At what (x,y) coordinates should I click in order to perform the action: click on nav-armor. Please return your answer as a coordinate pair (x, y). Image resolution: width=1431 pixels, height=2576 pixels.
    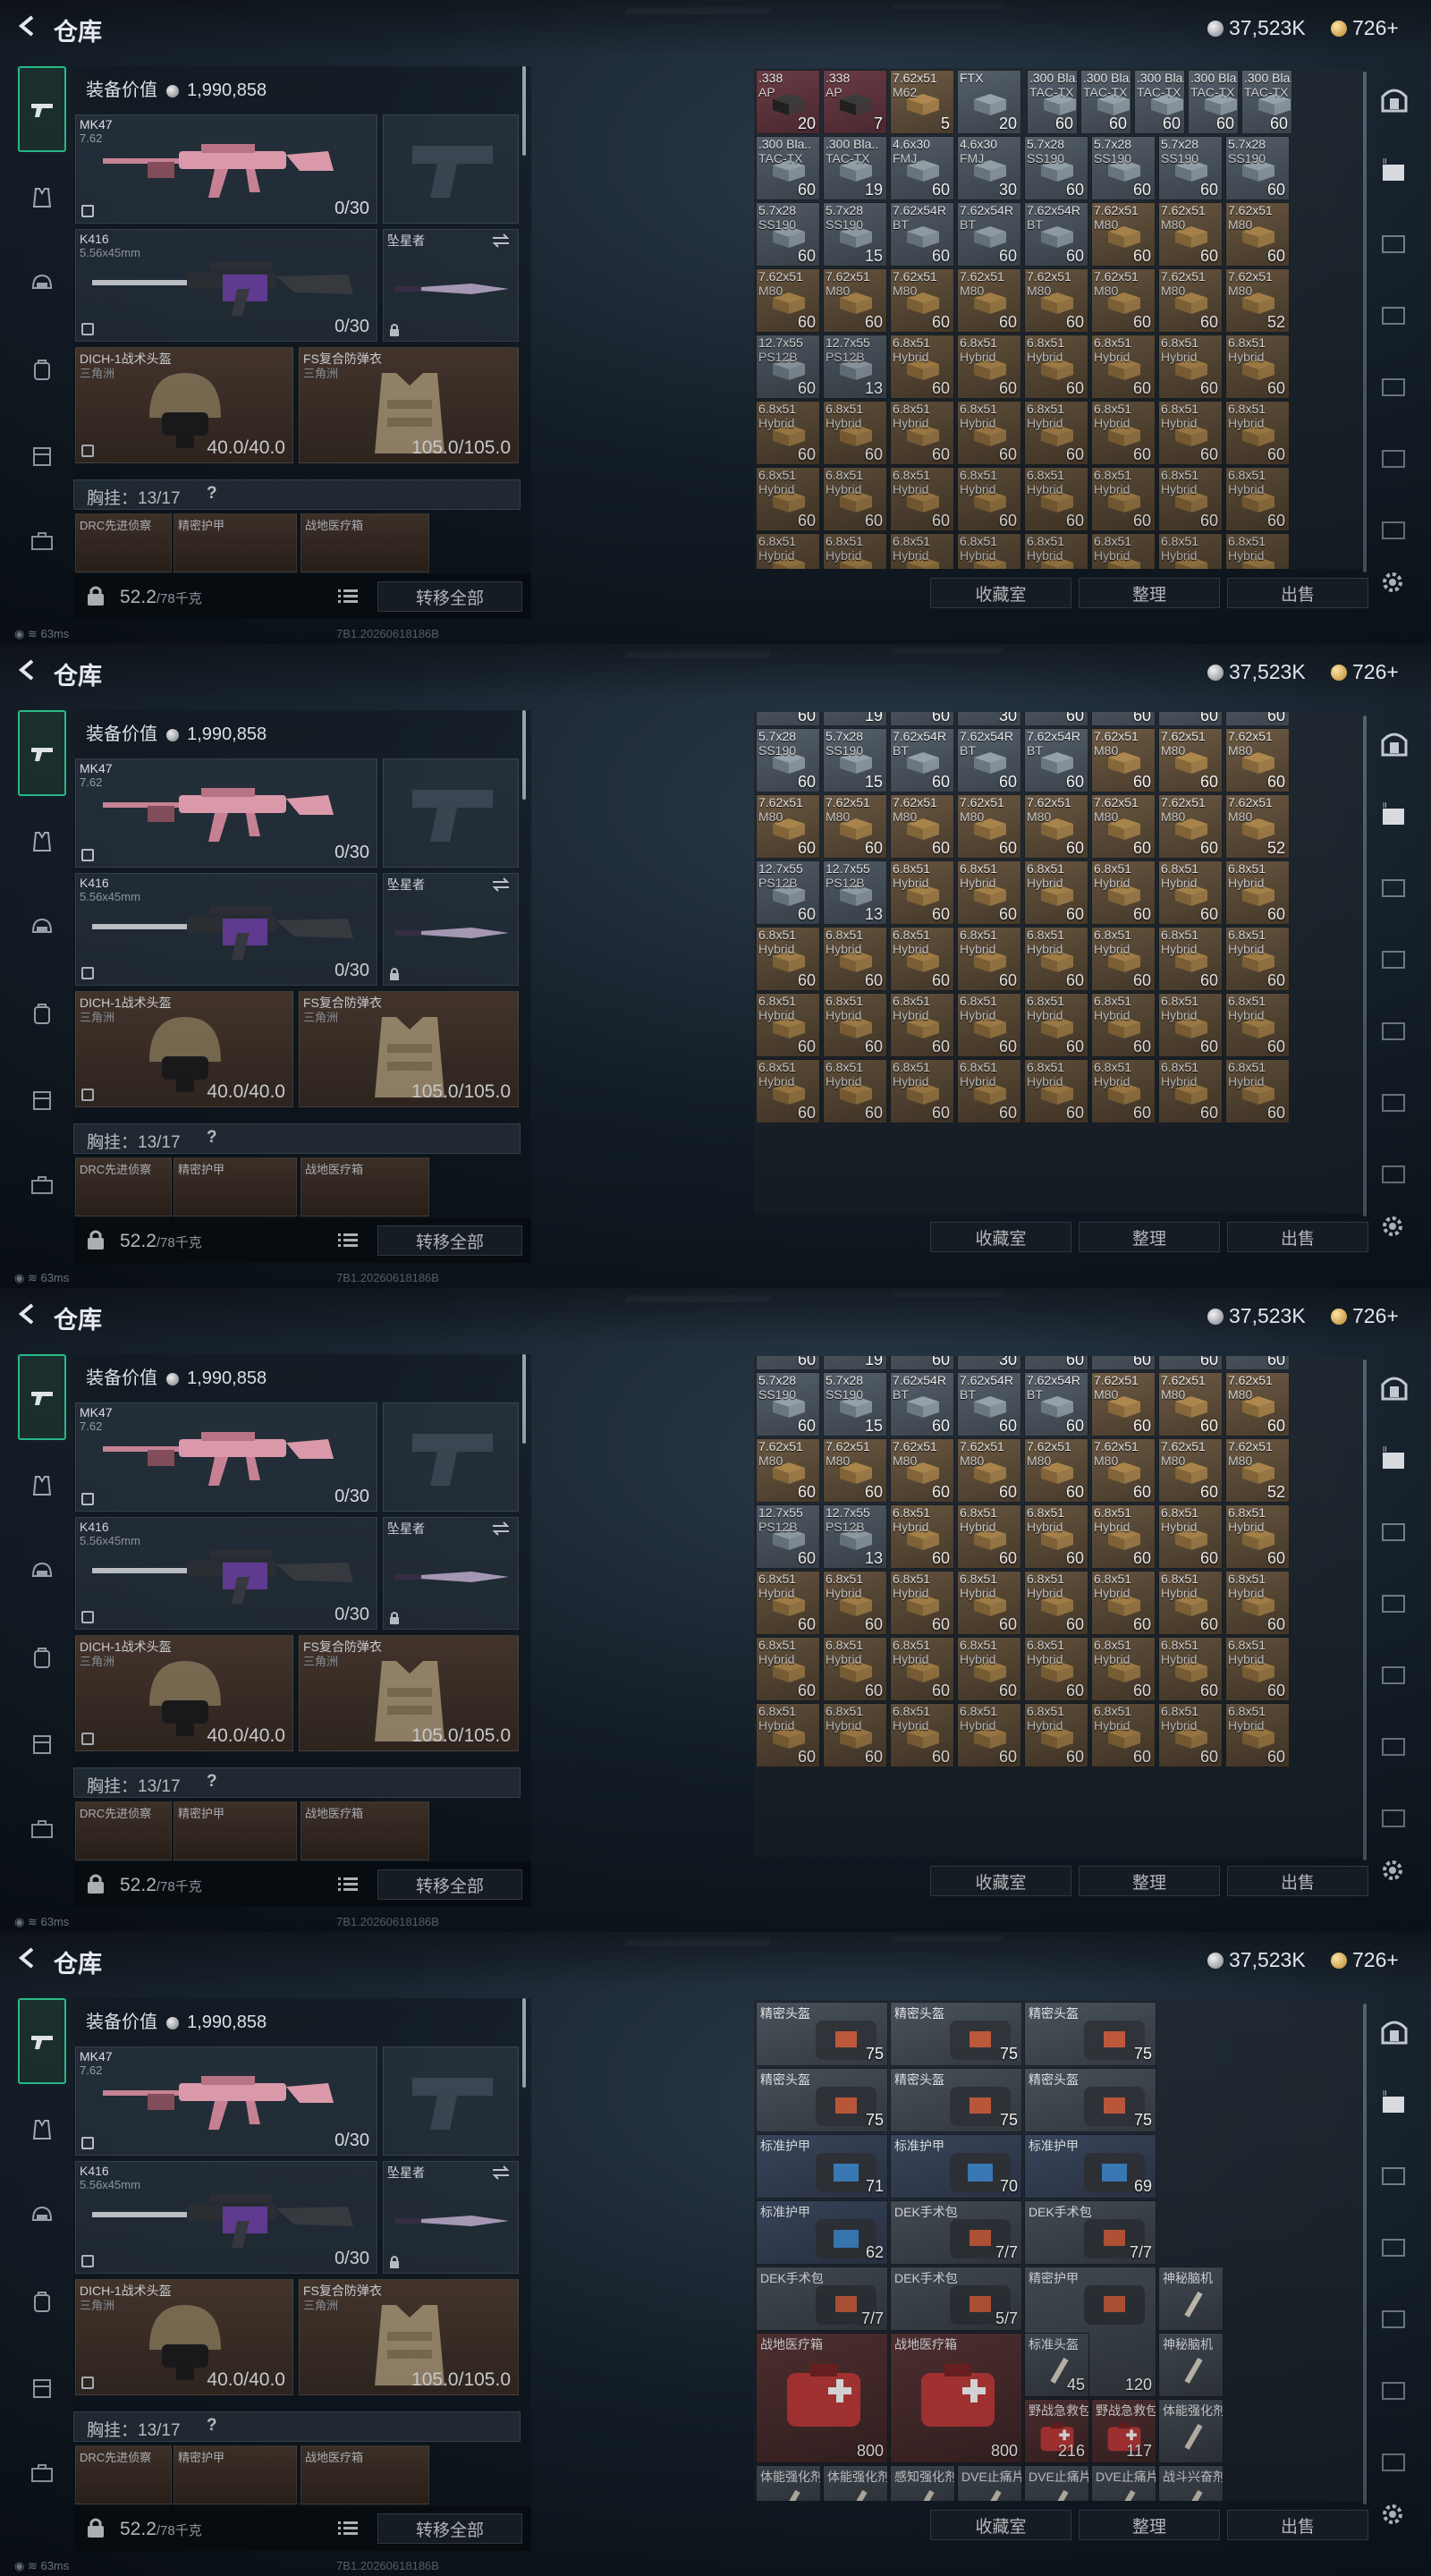
    Looking at the image, I should click on (42, 842).